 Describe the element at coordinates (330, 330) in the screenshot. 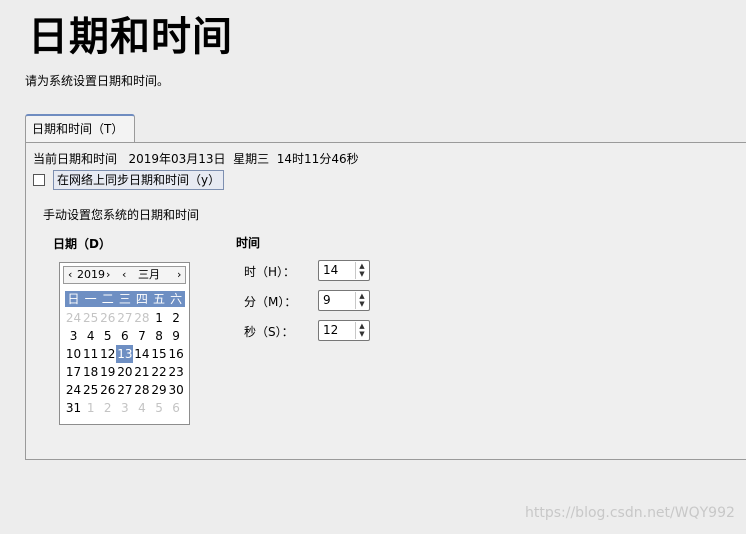

I see `second-value: 12` at that location.